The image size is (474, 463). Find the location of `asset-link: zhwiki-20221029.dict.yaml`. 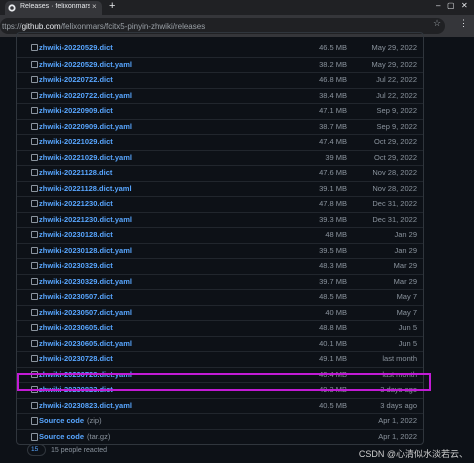

asset-link: zhwiki-20221029.dict.yaml is located at coordinates (85, 157).